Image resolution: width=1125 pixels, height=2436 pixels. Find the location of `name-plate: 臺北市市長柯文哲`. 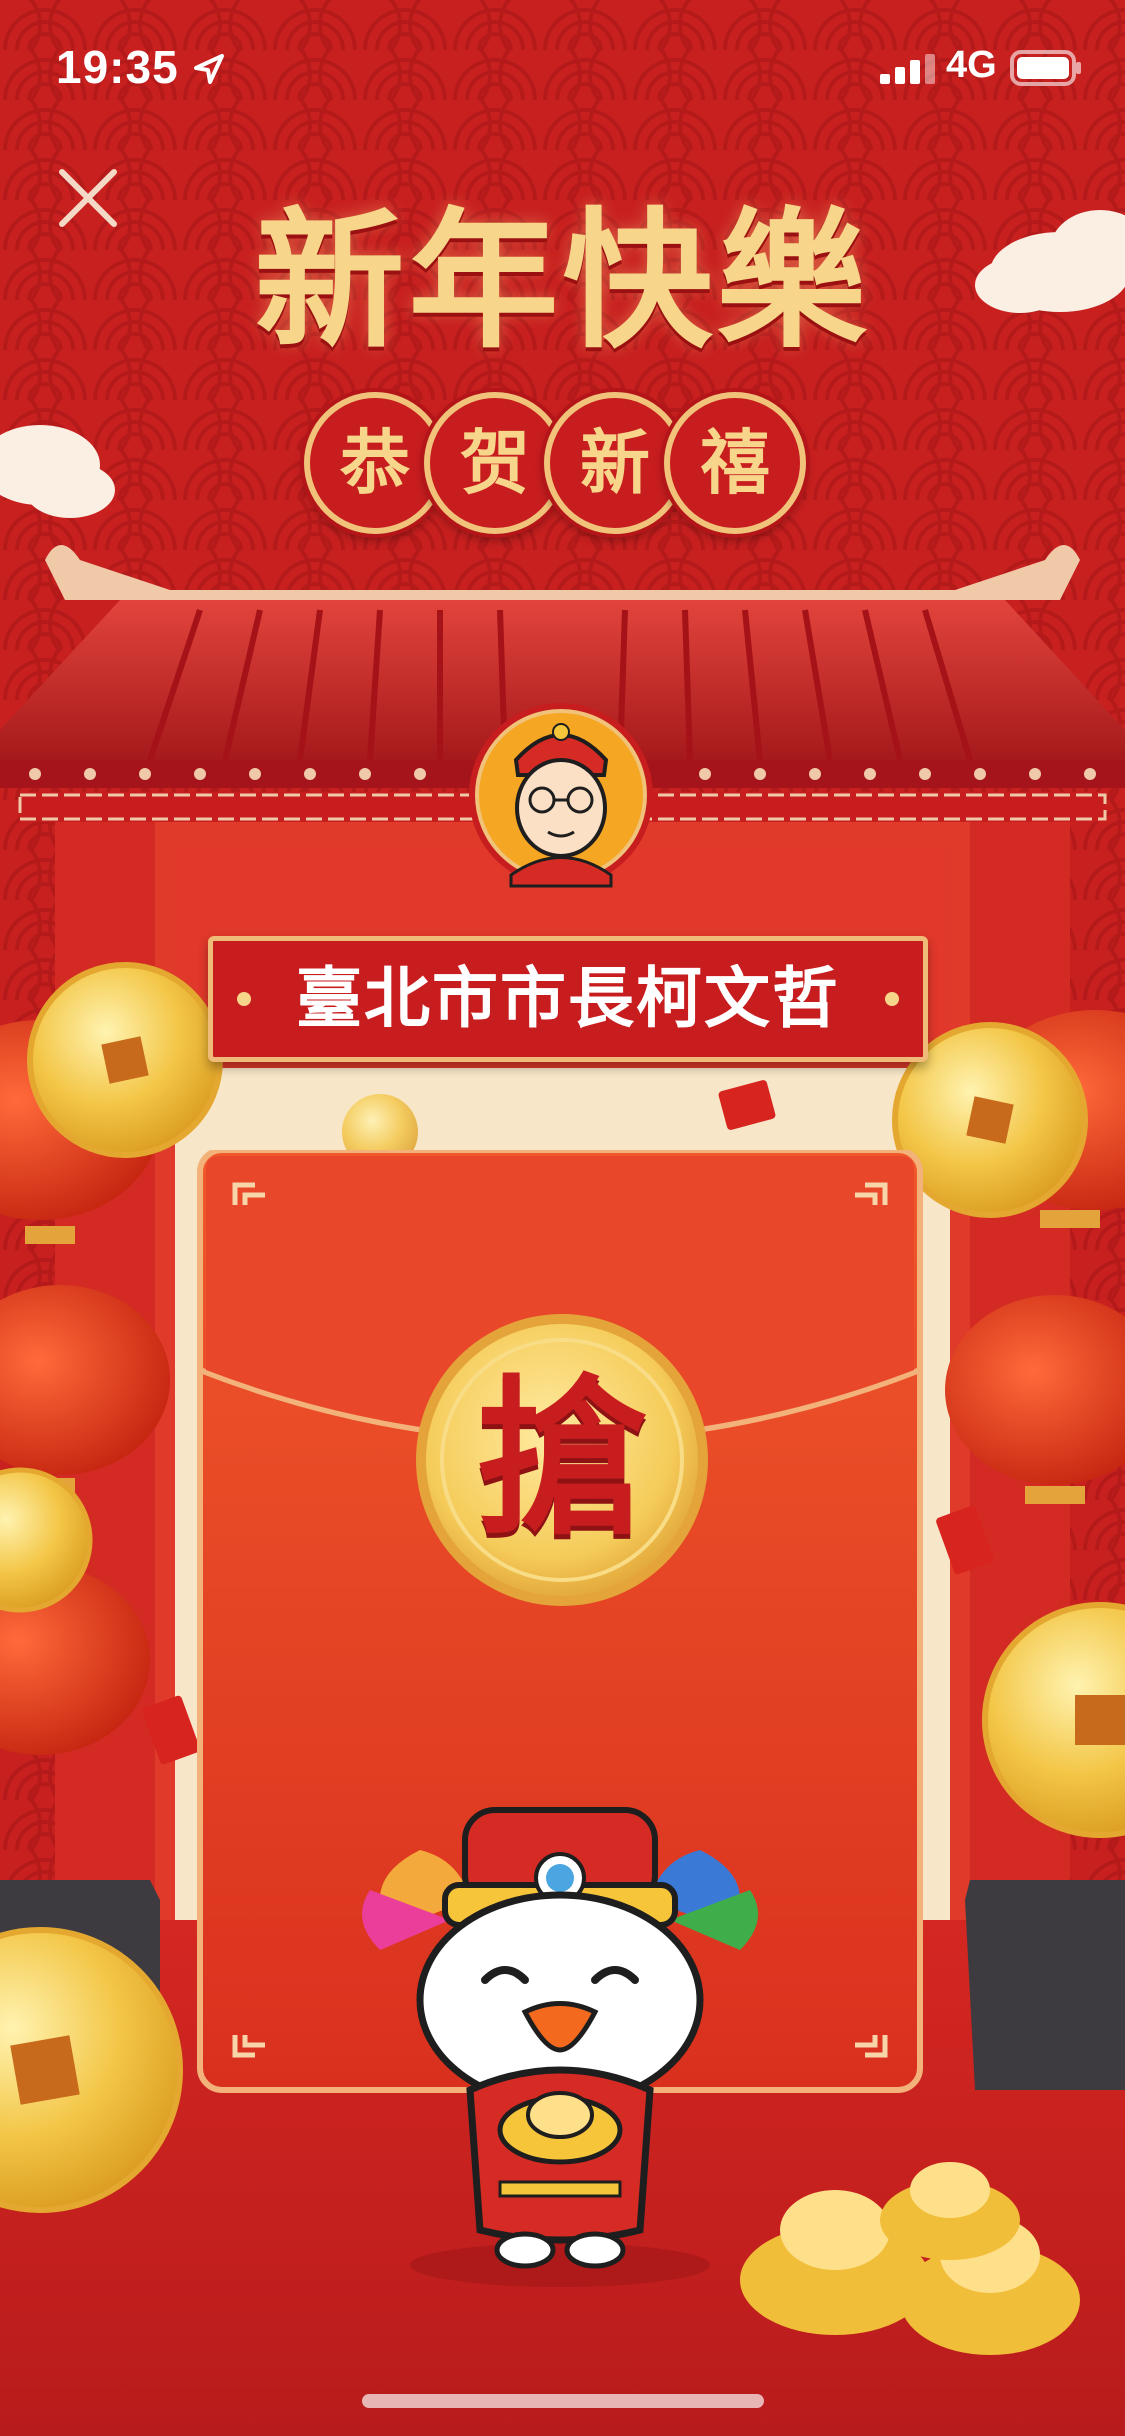

name-plate: 臺北市市長柯文哲 is located at coordinates (568, 999).